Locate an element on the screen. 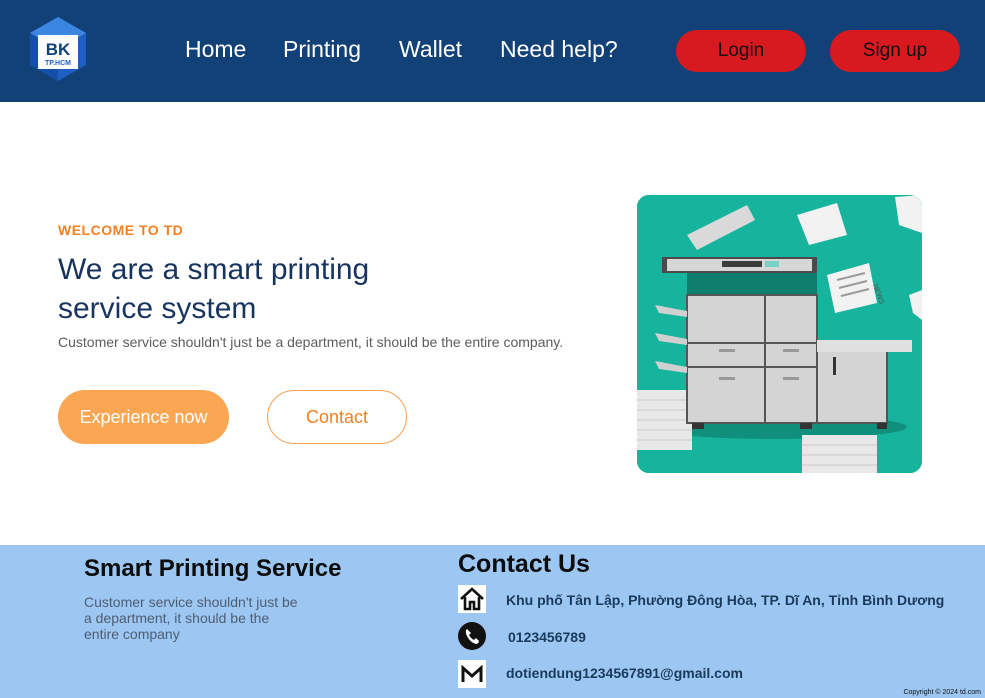 Image resolution: width=985 pixels, height=698 pixels. contact-phone: 0123456789 is located at coordinates (547, 637).